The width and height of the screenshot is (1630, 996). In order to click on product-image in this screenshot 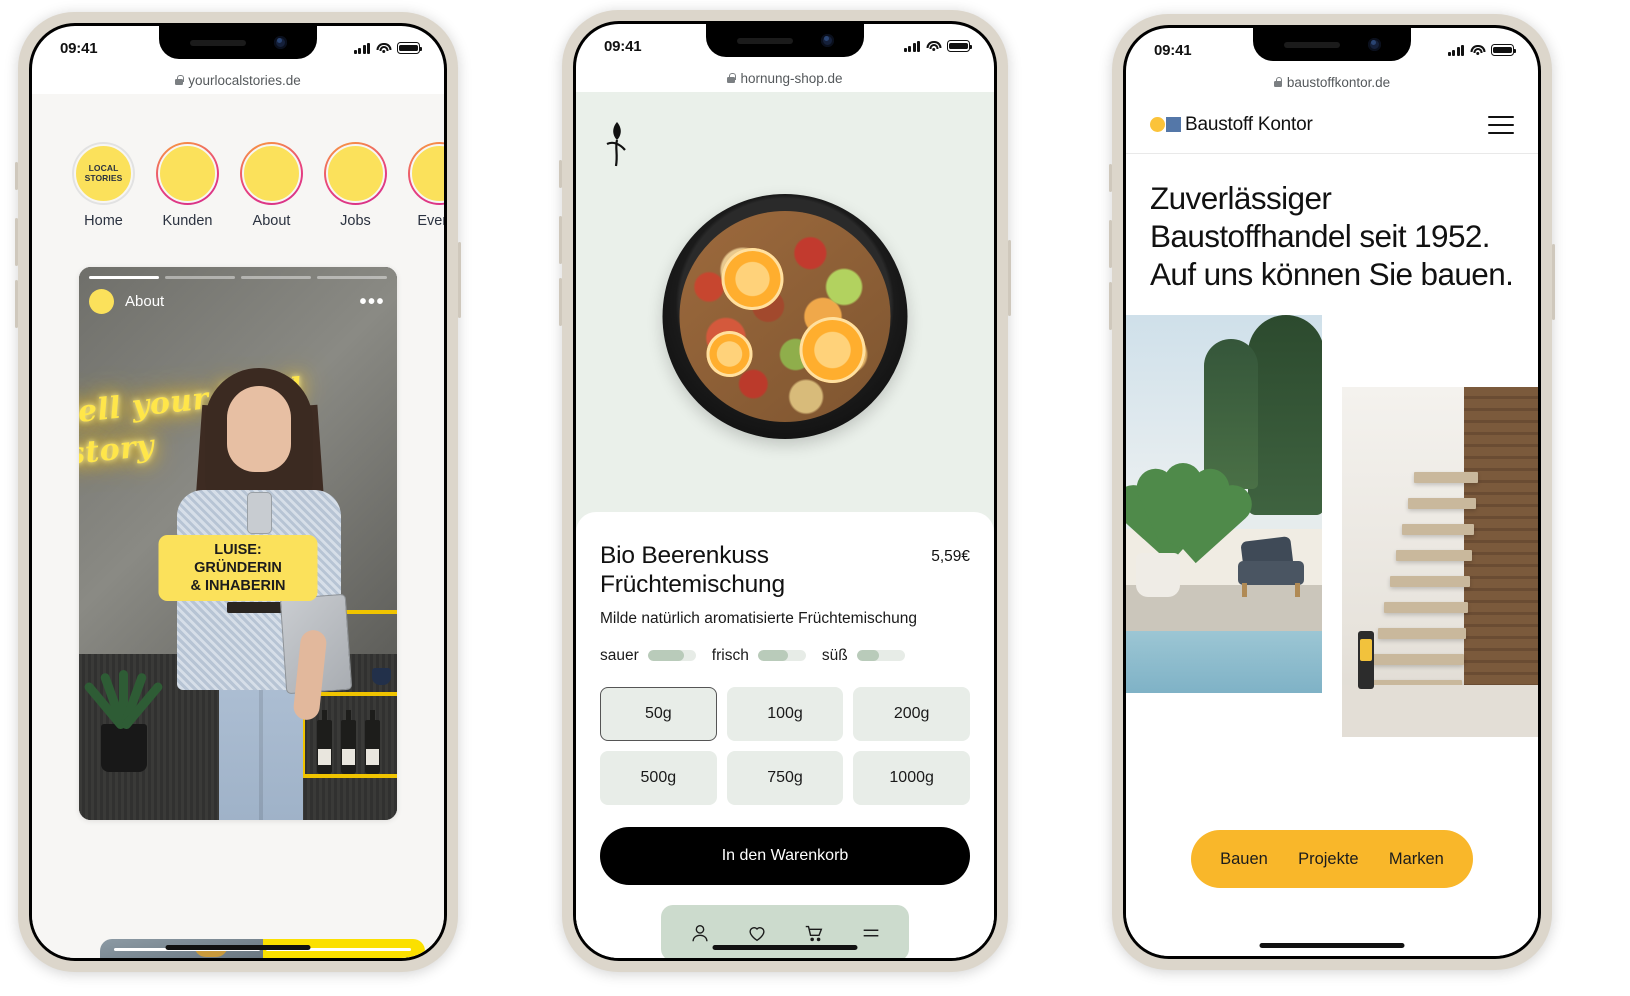, I will do `click(785, 316)`.